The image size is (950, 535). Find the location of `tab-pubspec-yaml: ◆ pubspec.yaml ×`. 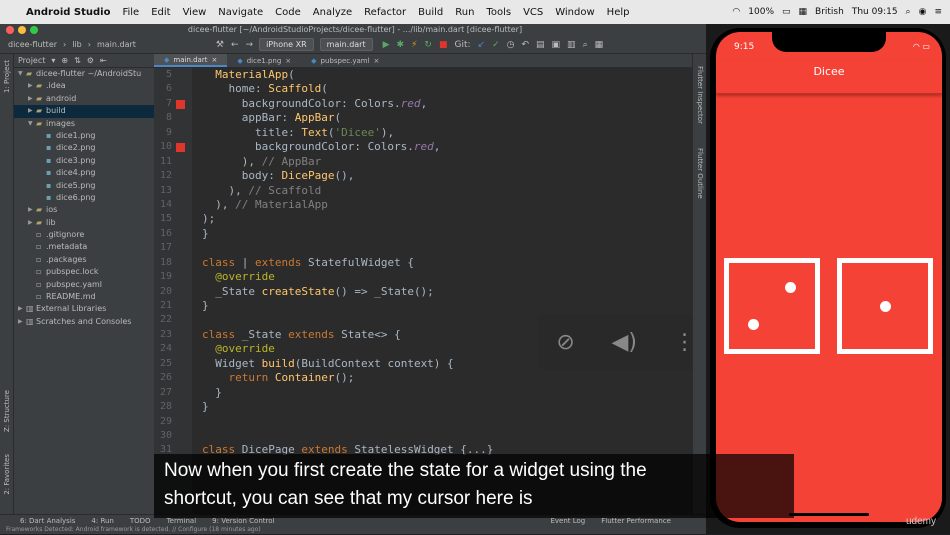

tab-pubspec-yaml: ◆ pubspec.yaml × is located at coordinates (345, 60).